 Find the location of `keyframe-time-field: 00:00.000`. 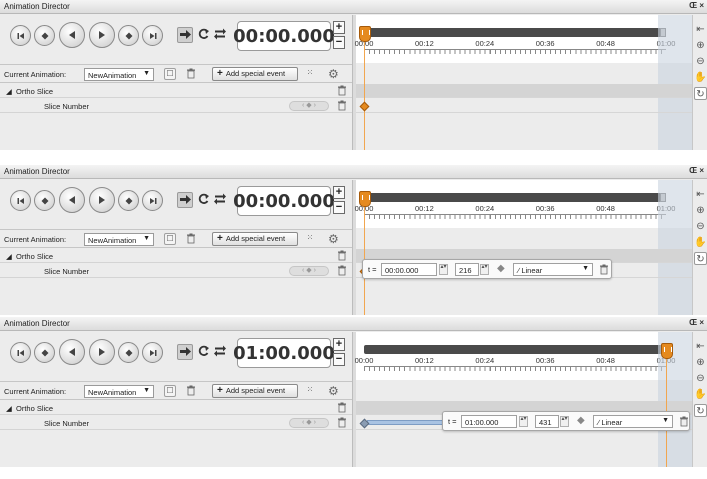

keyframe-time-field: 00:00.000 is located at coordinates (409, 269).